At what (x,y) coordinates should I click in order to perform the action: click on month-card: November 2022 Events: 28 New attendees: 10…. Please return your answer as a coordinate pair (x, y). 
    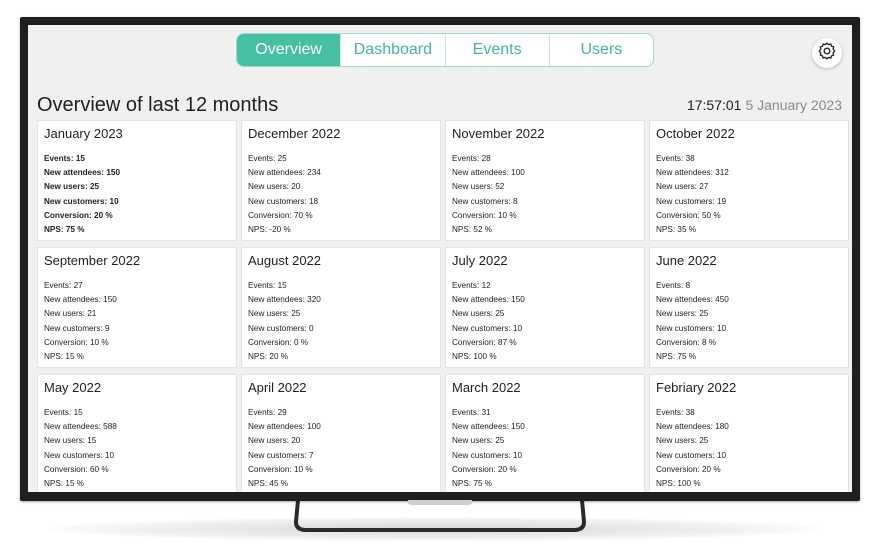
    Looking at the image, I should click on (545, 180).